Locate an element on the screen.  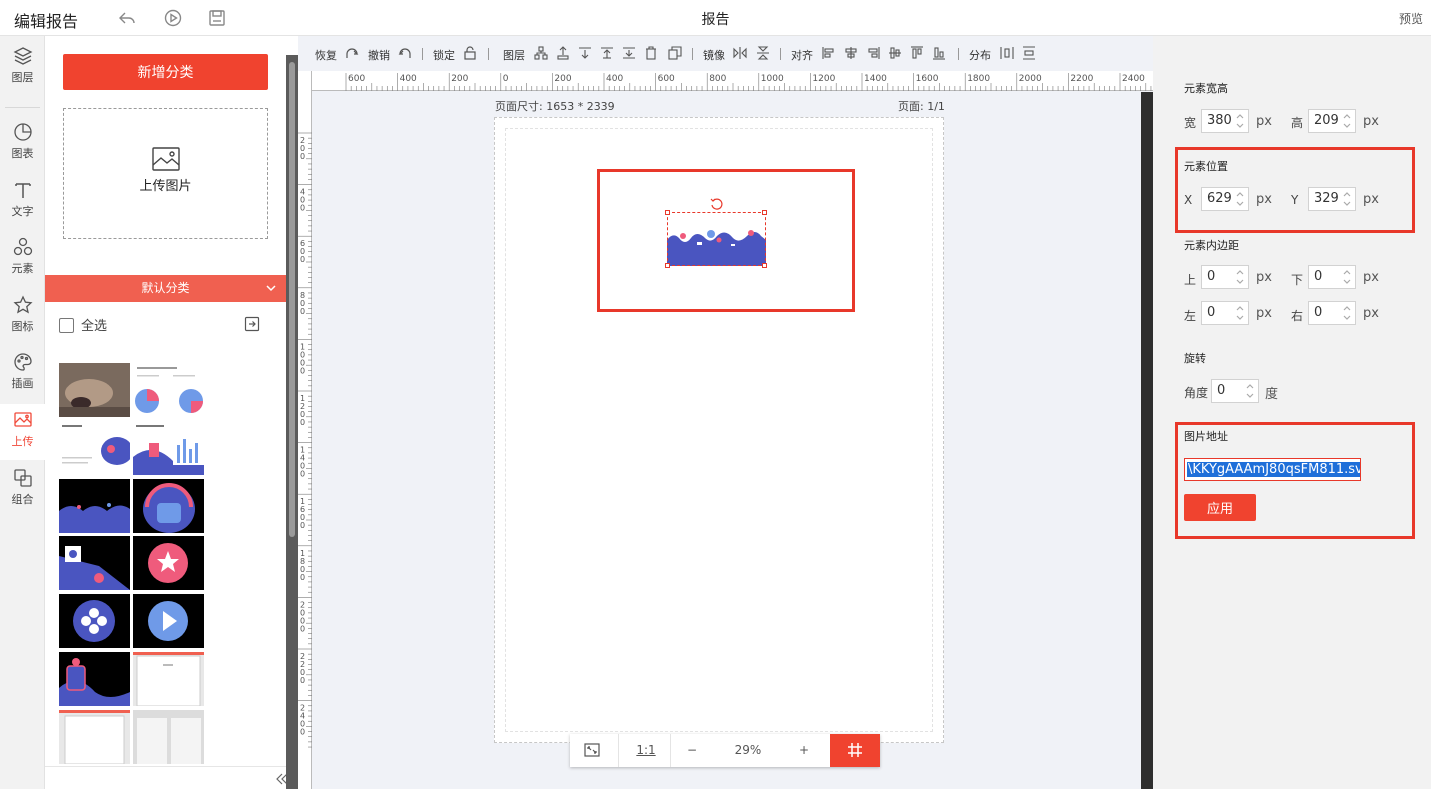
align-middle-icon is located at coordinates (895, 53).